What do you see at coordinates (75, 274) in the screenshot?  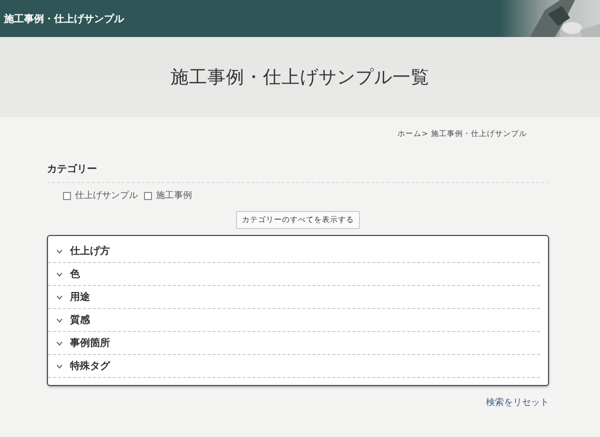 I see `filter-label: 色` at bounding box center [75, 274].